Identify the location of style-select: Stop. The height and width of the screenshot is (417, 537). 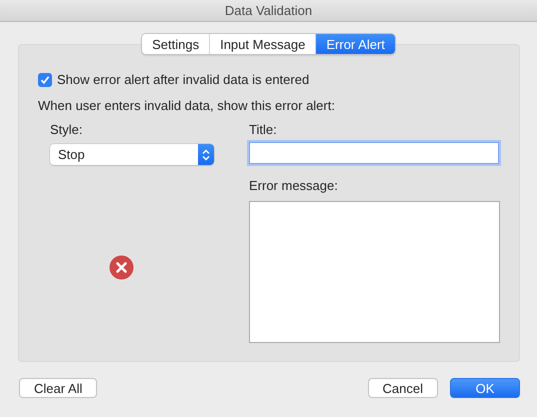
(132, 154).